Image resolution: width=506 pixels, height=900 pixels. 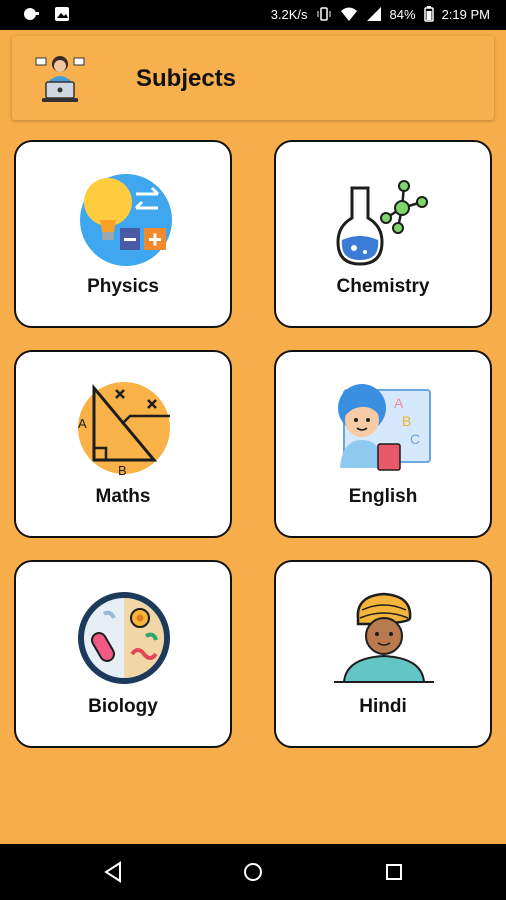 What do you see at coordinates (384, 637) in the screenshot?
I see `hindi-icon` at bounding box center [384, 637].